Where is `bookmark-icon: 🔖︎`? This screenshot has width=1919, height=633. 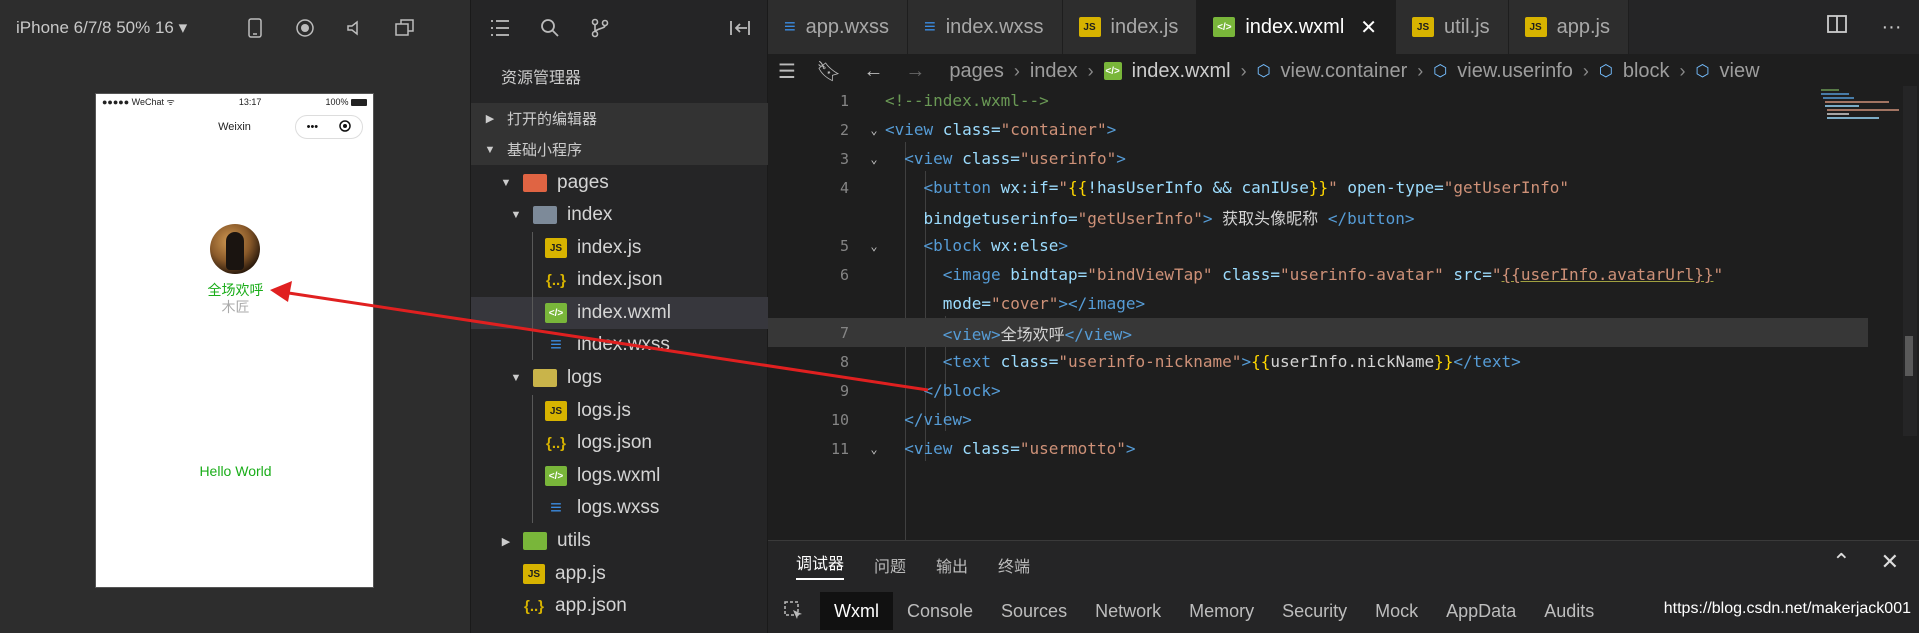 bookmark-icon: 🔖︎ is located at coordinates (828, 71).